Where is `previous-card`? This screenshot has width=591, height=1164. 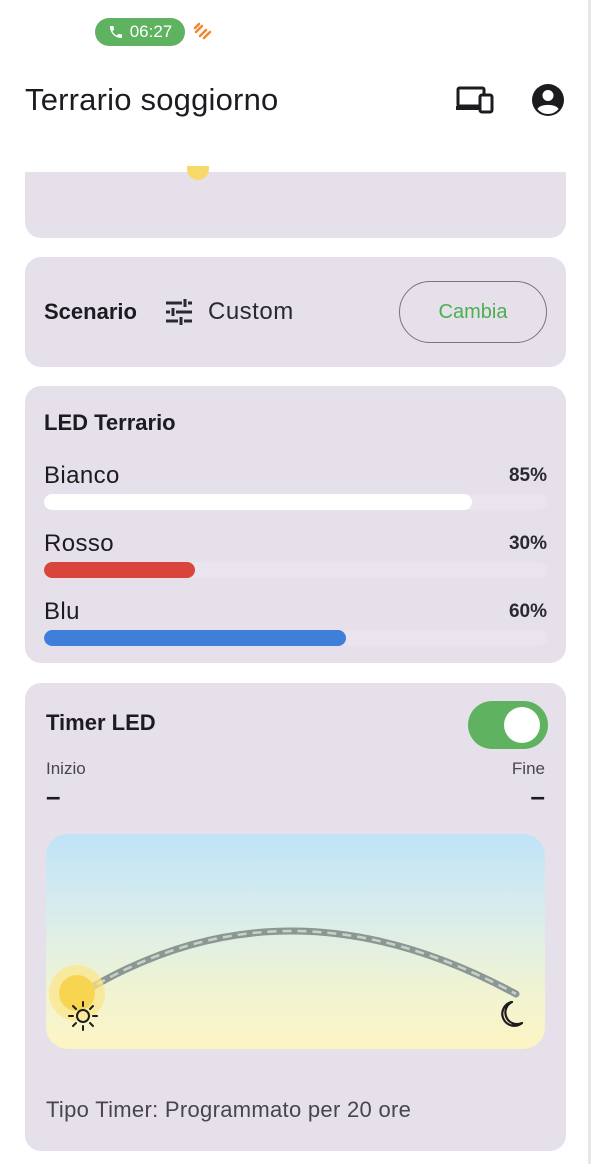
previous-card is located at coordinates (295, 202).